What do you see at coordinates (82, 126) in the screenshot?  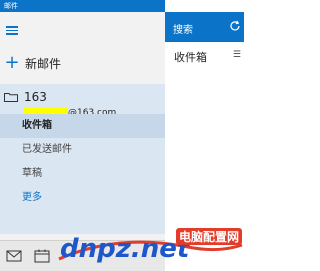 I see `folder-inbox: 收件箱` at bounding box center [82, 126].